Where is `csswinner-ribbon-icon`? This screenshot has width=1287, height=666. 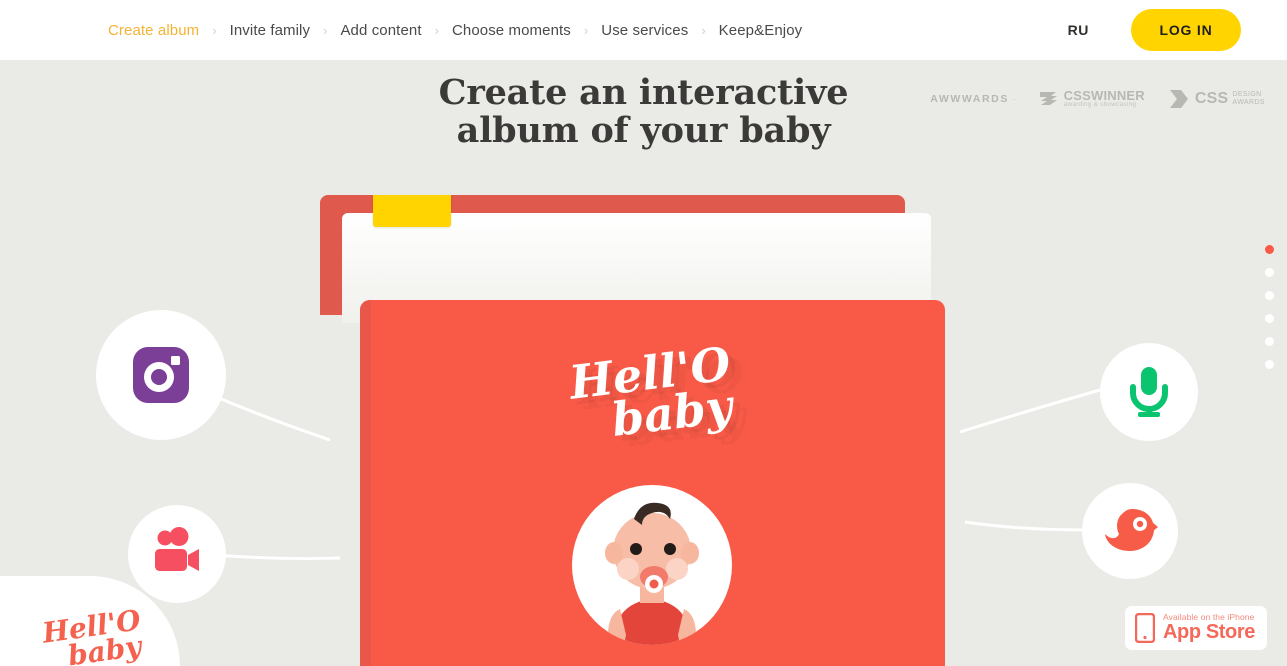 csswinner-ribbon-icon is located at coordinates (1048, 98).